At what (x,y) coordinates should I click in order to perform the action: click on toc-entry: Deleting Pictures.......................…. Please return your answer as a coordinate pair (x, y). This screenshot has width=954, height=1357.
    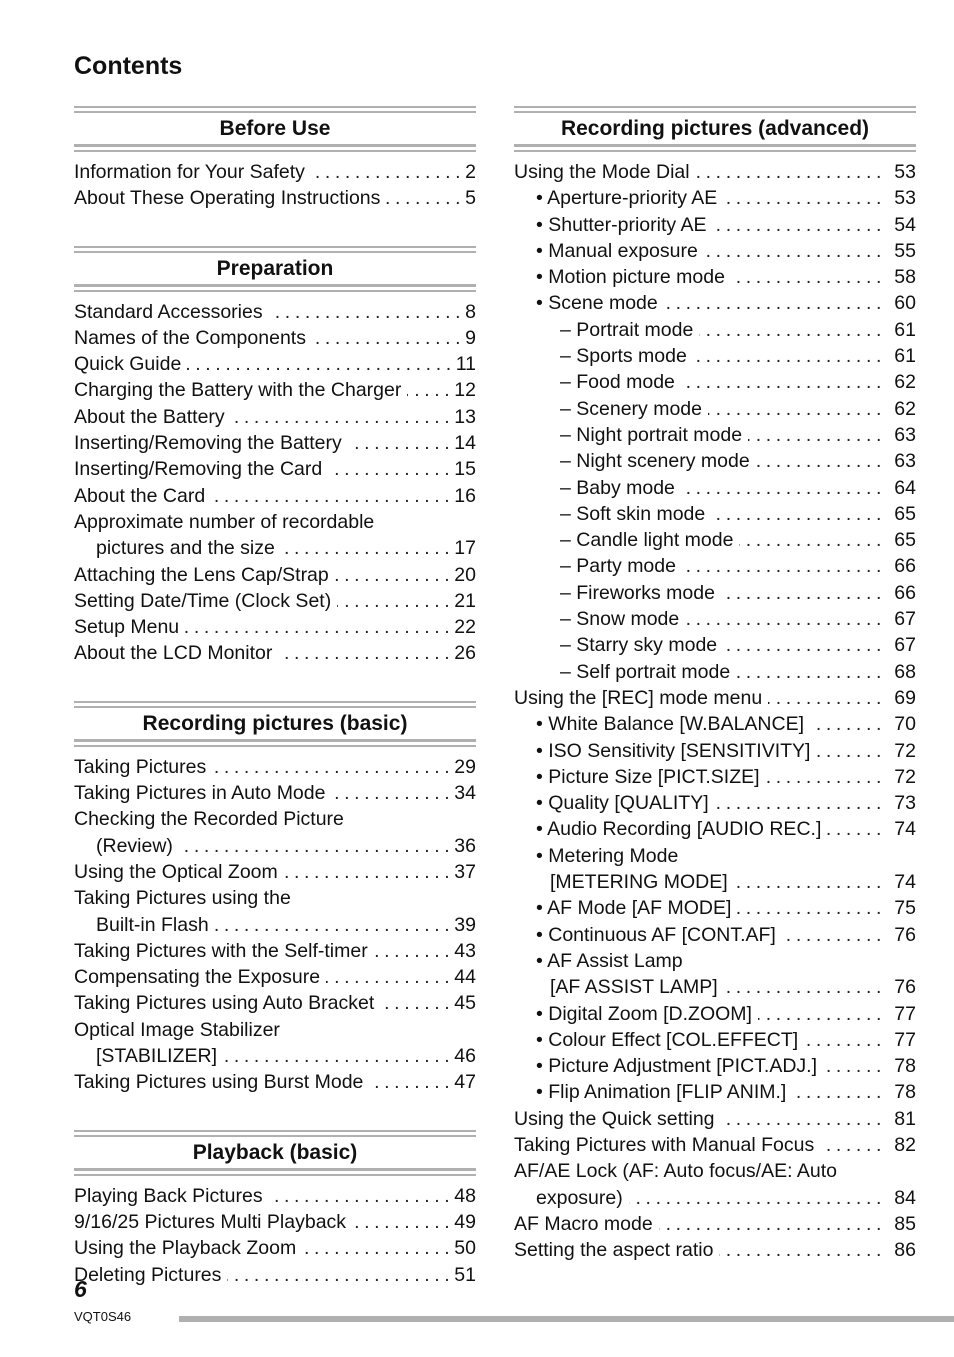
    Looking at the image, I should click on (275, 1275).